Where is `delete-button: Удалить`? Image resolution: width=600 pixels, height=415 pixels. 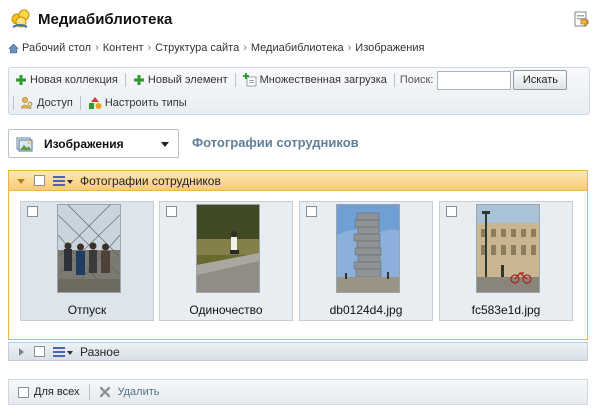 delete-button: Удалить is located at coordinates (129, 392).